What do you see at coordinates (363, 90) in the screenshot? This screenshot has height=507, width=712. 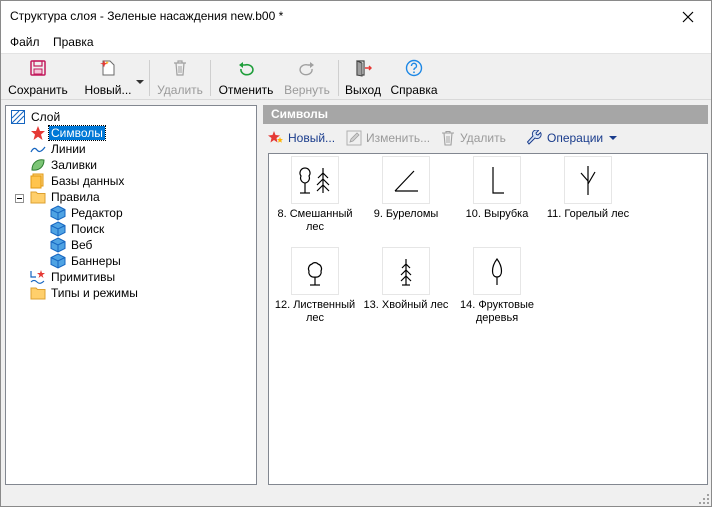 I see `exit-label: Выход` at bounding box center [363, 90].